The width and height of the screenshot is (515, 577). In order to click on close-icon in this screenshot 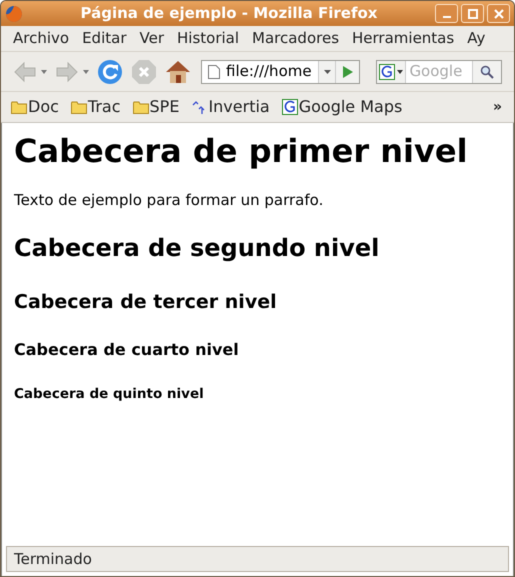, I will do `click(499, 13)`.